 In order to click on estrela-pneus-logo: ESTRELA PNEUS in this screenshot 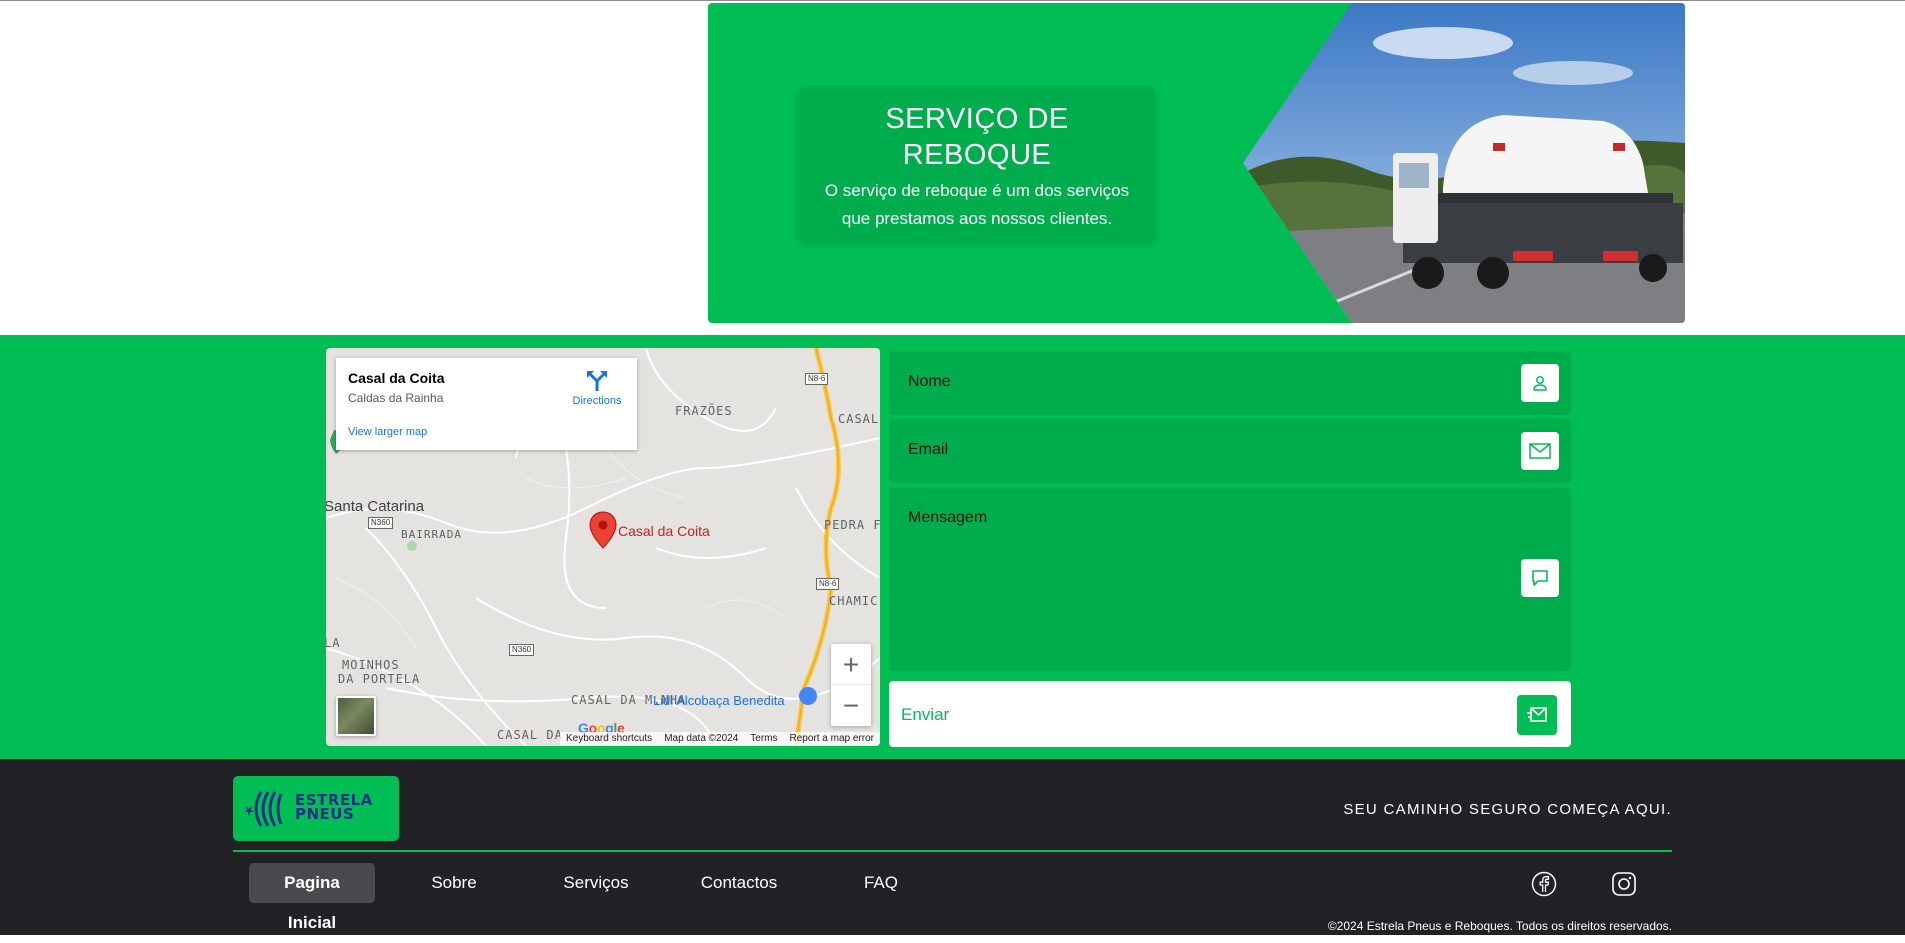, I will do `click(316, 808)`.